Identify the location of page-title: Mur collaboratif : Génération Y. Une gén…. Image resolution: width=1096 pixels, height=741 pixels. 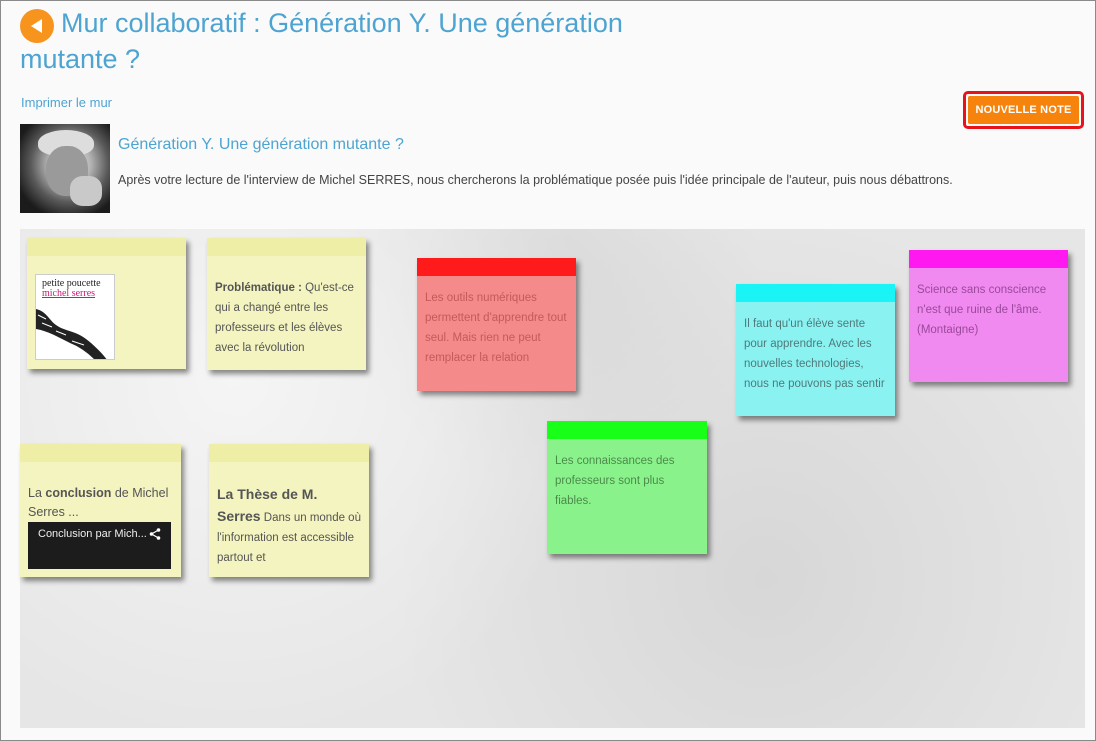
(360, 39).